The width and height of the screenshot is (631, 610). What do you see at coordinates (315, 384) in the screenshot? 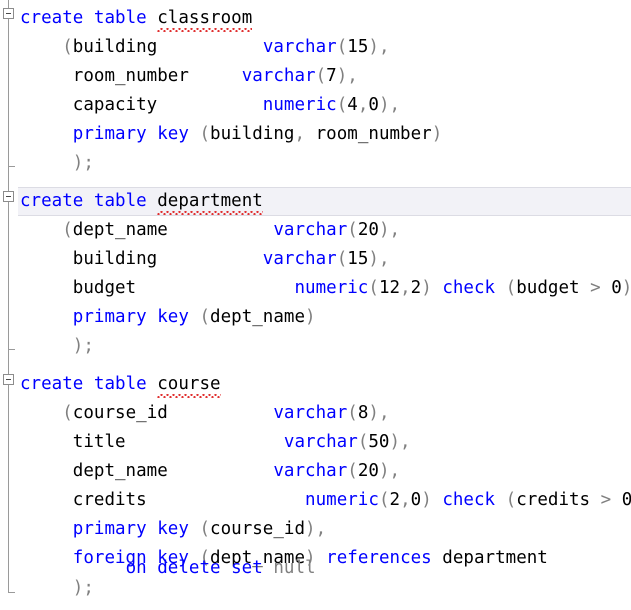
I see `code-line: create table course` at bounding box center [315, 384].